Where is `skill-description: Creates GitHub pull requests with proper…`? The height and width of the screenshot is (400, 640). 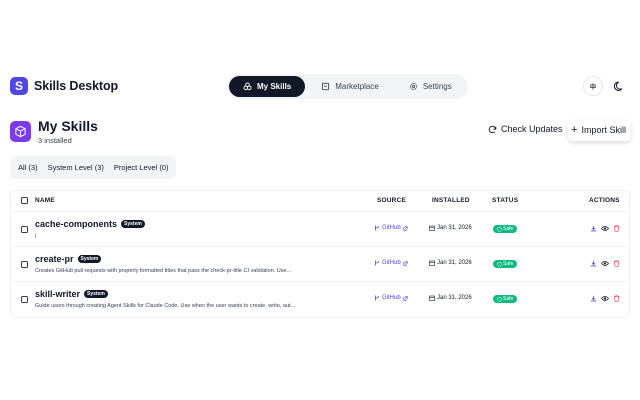
skill-description: Creates GitHub pull requests with proper… is located at coordinates (163, 271).